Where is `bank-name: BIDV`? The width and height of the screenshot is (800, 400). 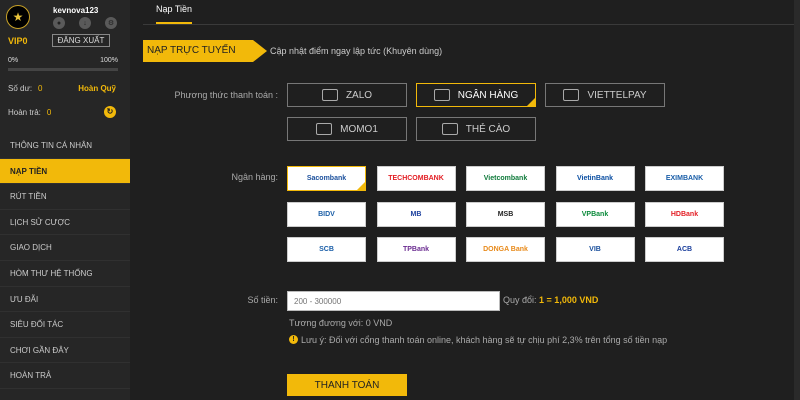 bank-name: BIDV is located at coordinates (326, 214).